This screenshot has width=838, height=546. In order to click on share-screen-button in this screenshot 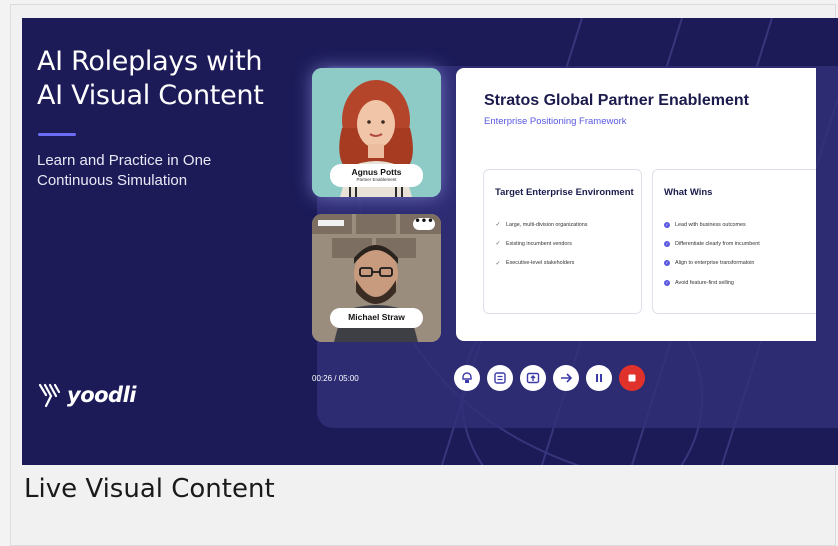, I will do `click(533, 378)`.